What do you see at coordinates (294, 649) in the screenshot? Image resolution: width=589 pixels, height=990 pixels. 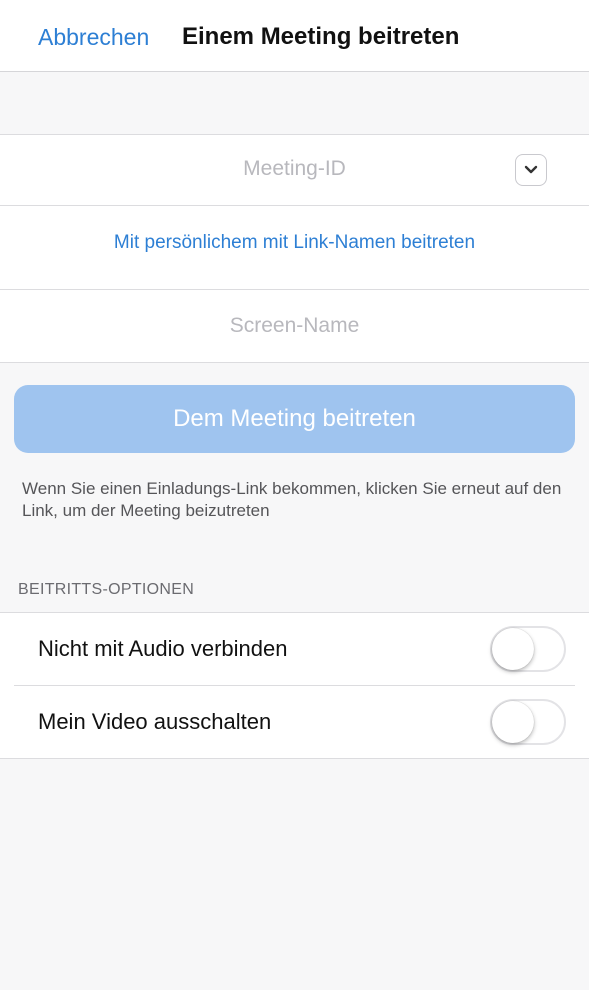 I see `option-row-no-audio: Nicht mit Audio verbinden` at bounding box center [294, 649].